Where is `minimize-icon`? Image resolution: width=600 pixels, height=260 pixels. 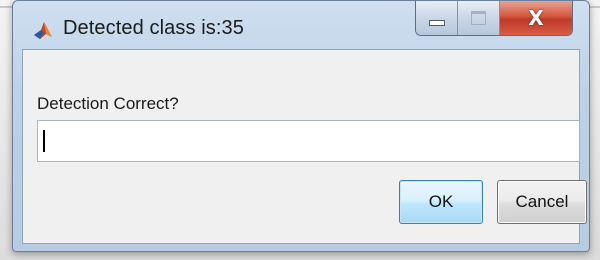 minimize-icon is located at coordinates (436, 23).